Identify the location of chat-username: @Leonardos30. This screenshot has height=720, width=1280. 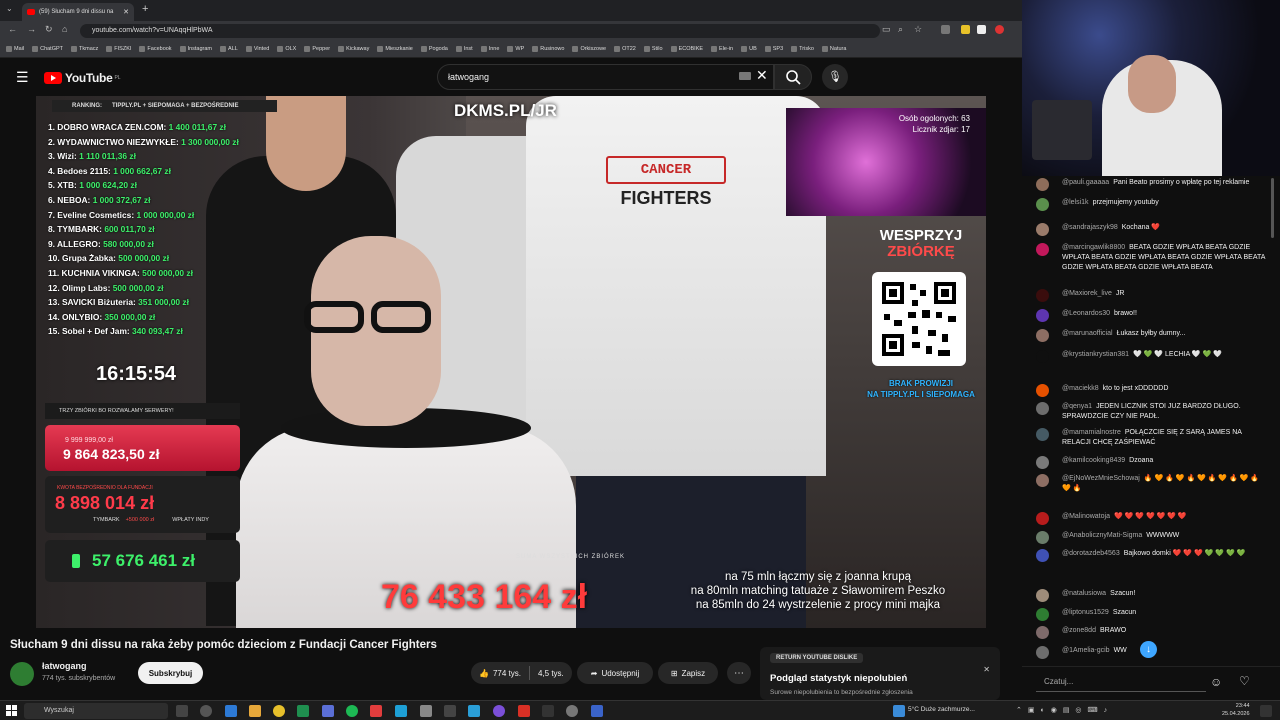
(1086, 313).